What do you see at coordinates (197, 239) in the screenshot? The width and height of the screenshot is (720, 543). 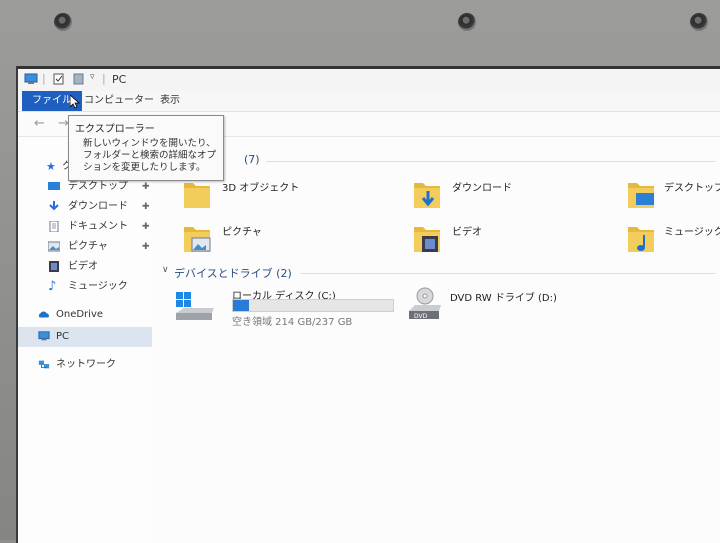 I see `pictures-folder-icon` at bounding box center [197, 239].